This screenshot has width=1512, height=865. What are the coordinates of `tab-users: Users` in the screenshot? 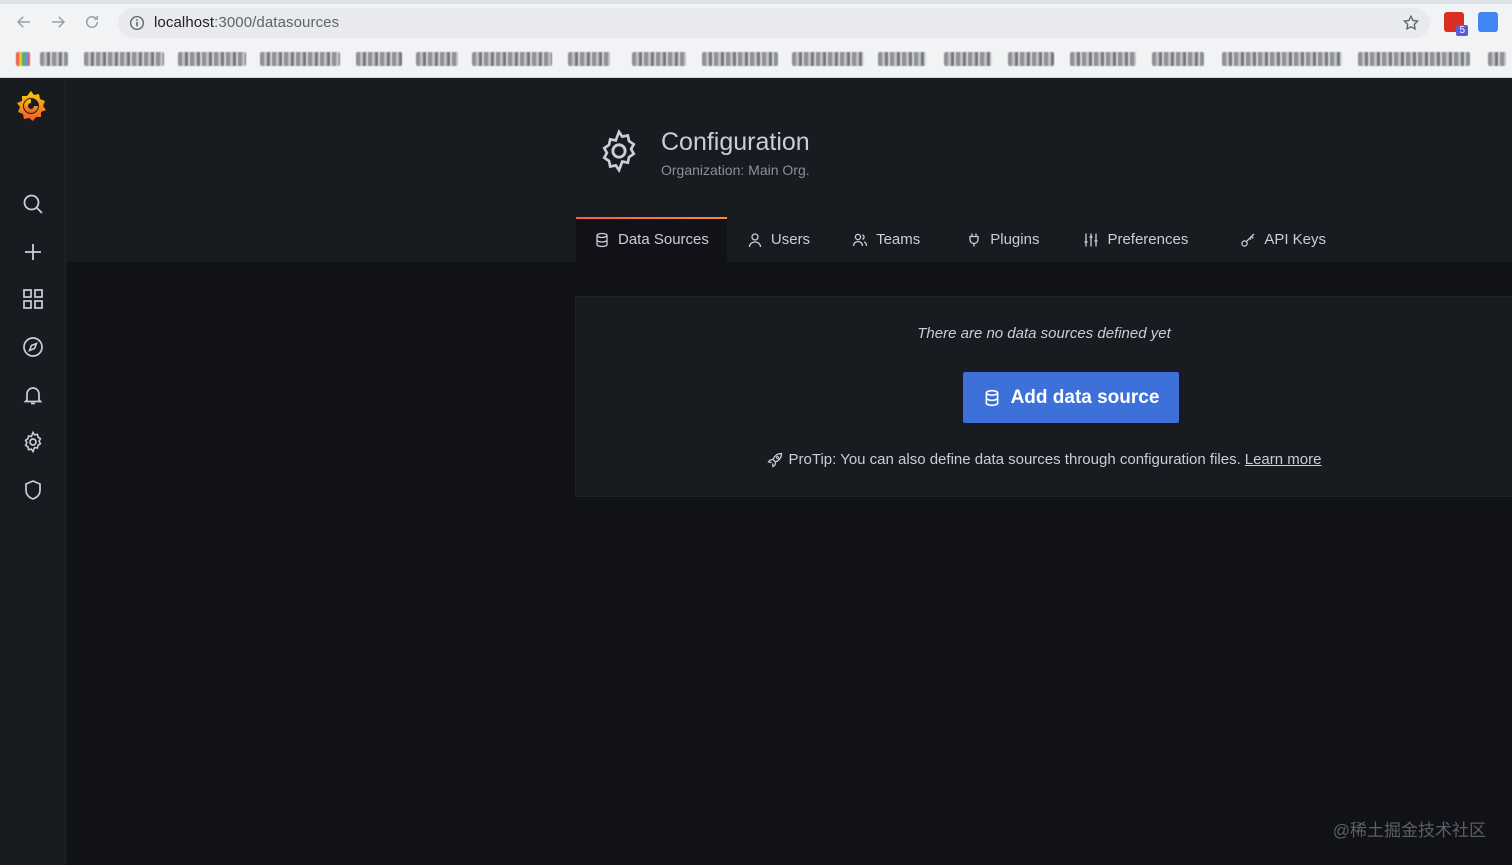 It's located at (778, 239).